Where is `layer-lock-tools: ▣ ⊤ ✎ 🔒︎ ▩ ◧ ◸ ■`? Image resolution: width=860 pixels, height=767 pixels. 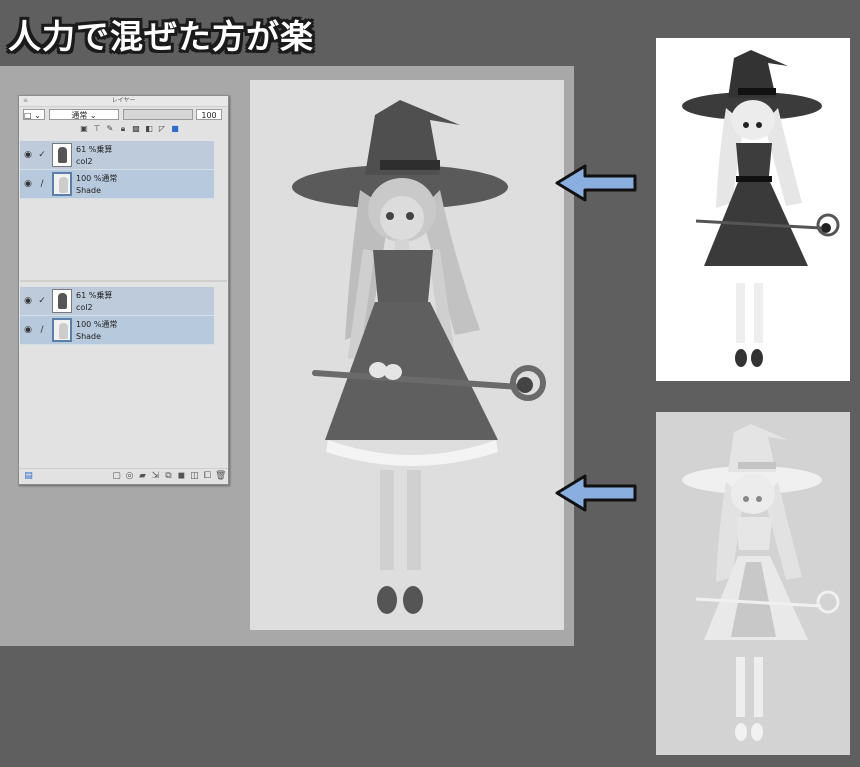
layer-lock-tools: ▣ ⊤ ✎ 🔒︎ ▩ ◧ ◸ ■ is located at coordinates (129, 130).